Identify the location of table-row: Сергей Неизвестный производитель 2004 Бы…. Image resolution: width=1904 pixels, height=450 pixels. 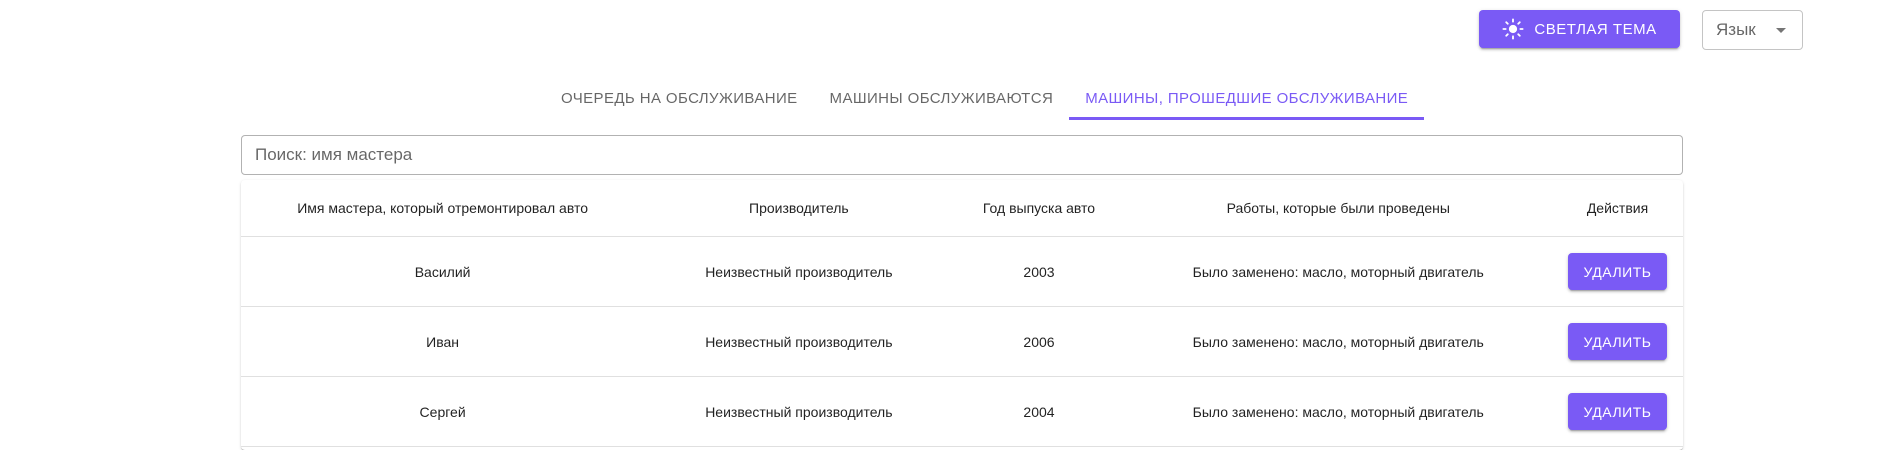
(962, 411).